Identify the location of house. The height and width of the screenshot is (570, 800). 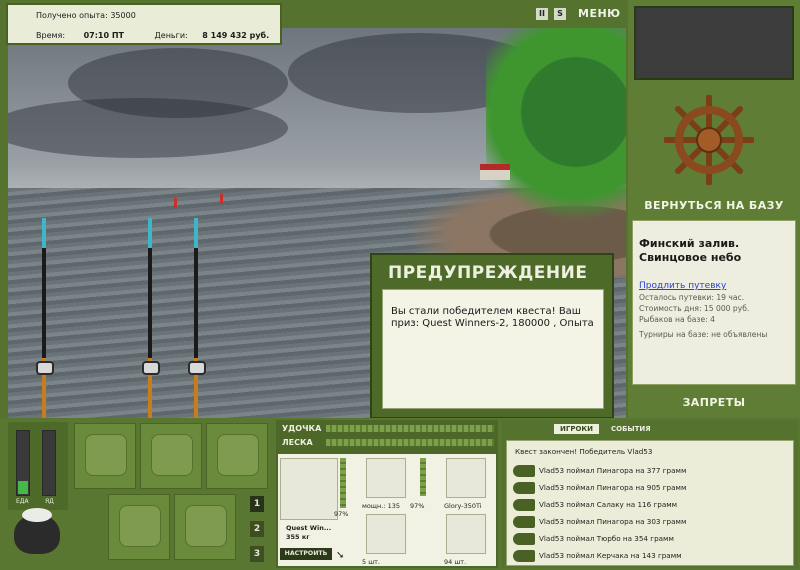
(495, 172).